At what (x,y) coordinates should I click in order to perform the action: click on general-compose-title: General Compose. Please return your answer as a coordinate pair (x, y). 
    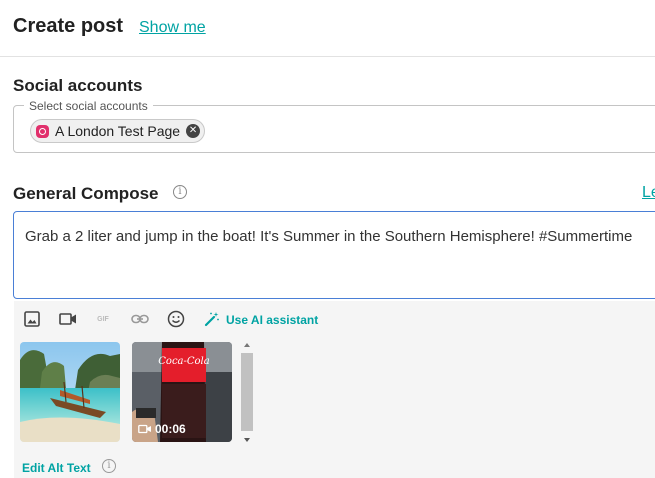
    Looking at the image, I should click on (86, 193).